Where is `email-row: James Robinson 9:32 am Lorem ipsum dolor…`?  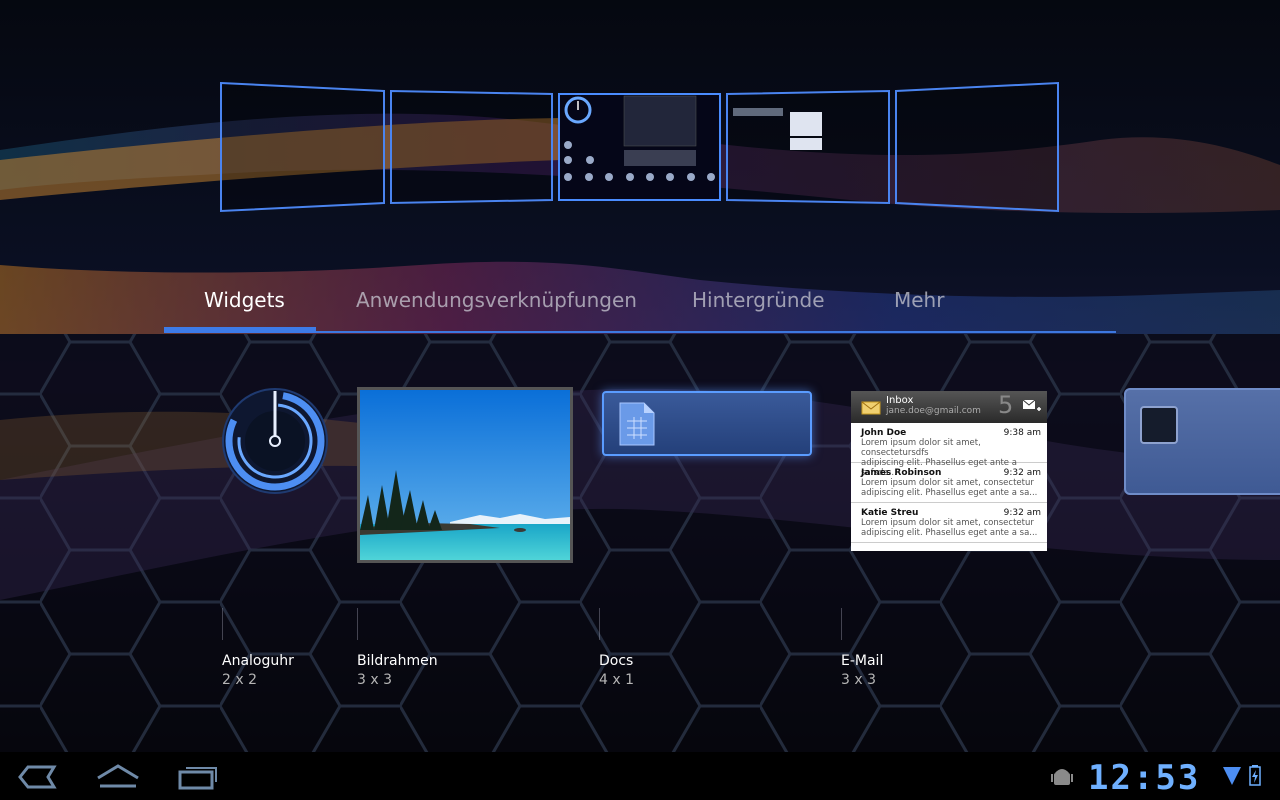 email-row: James Robinson 9:32 am Lorem ipsum dolor… is located at coordinates (949, 483).